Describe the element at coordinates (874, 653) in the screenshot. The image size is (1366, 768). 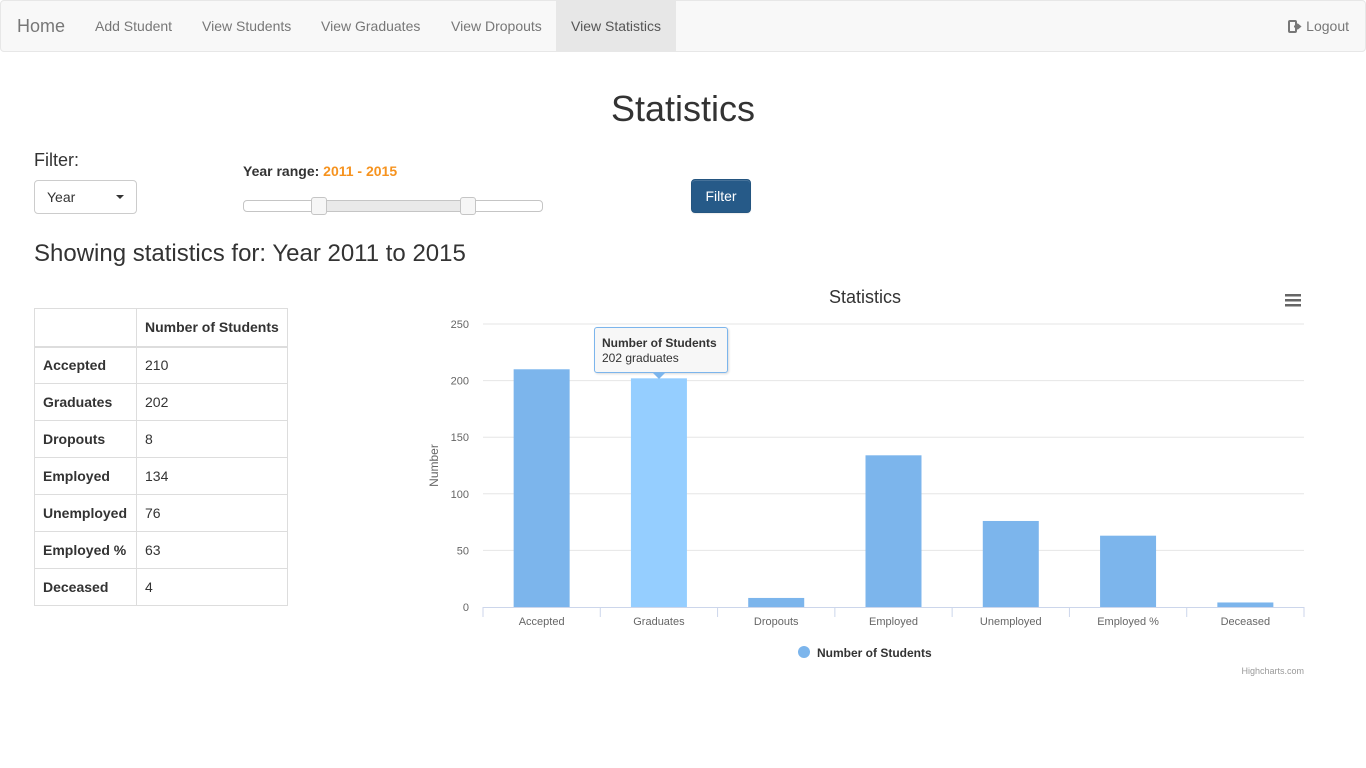
I see `legend-label: Number of Students` at that location.